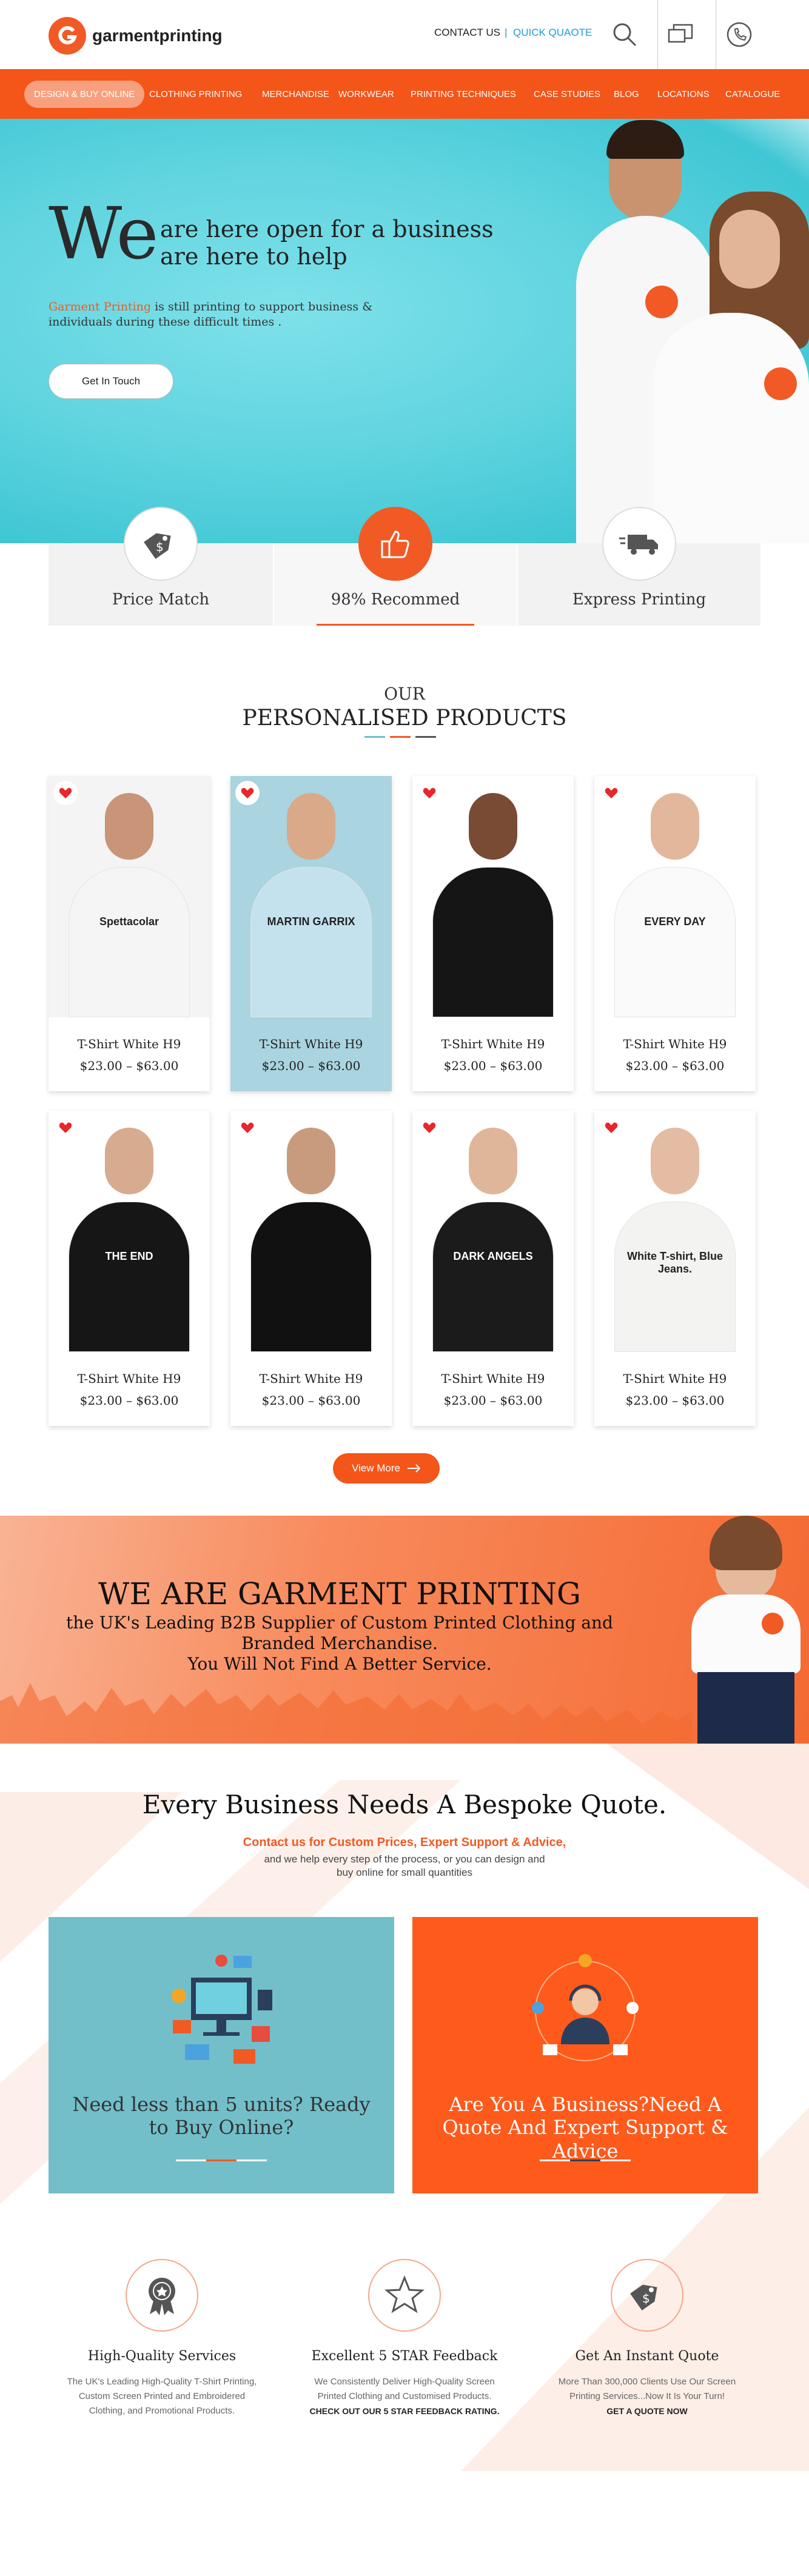  I want to click on feedback-rating-link: CHECK OUT OUR 5 STAR FEEDBACK RATING., so click(404, 2411).